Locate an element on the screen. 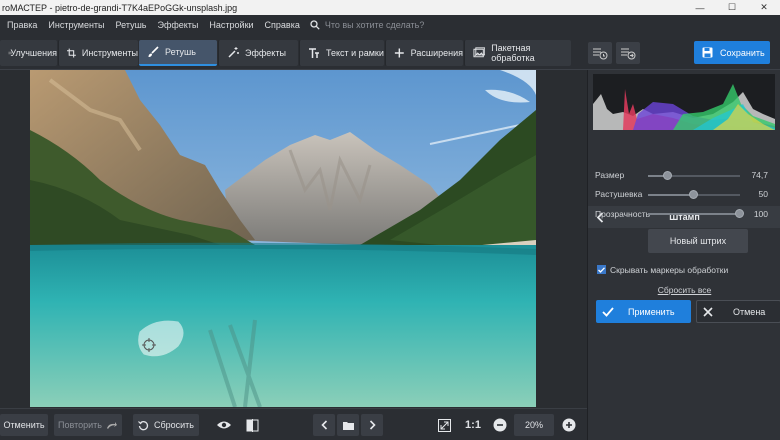 The width and height of the screenshot is (780, 440). size-value: 74,7 is located at coordinates (759, 175).